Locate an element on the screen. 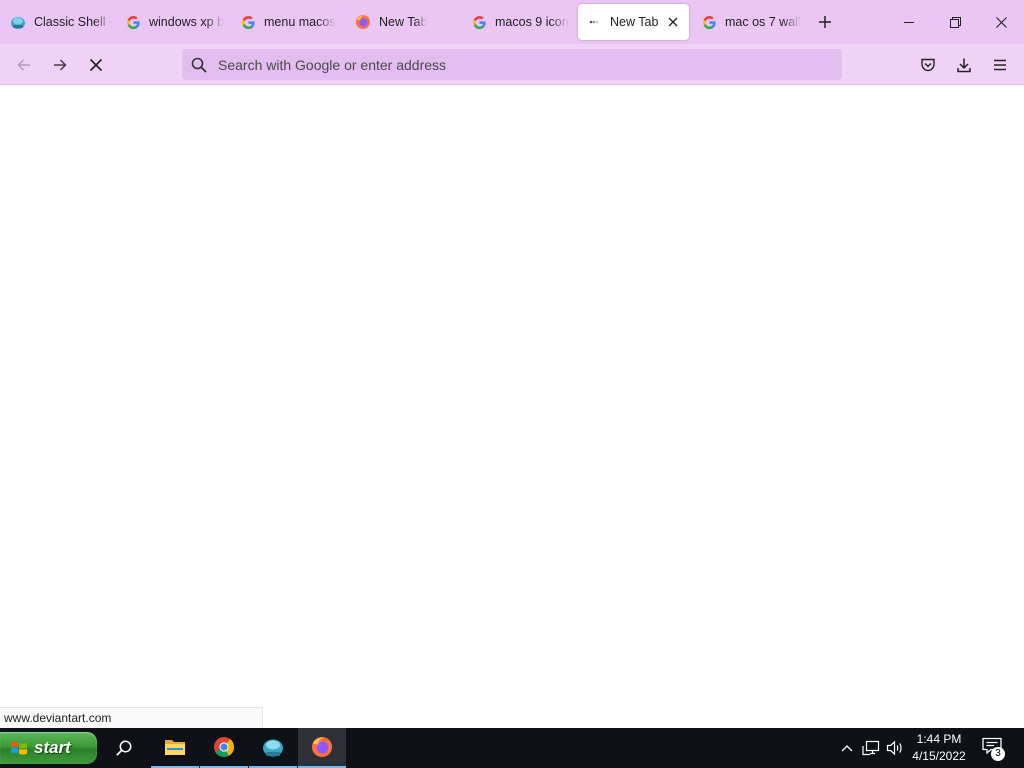  download-icon is located at coordinates (964, 65).